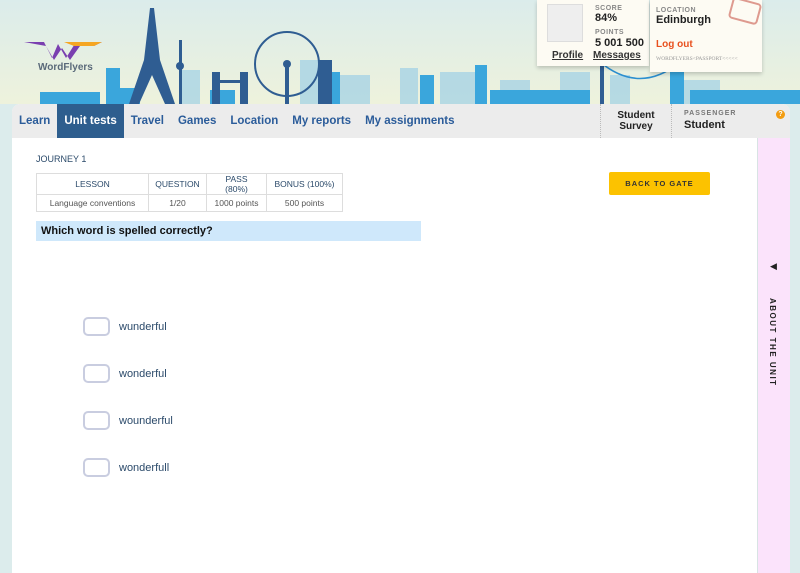 The height and width of the screenshot is (573, 800). Describe the element at coordinates (236, 203) in the screenshot. I see `table-cell: 1000 points` at that location.